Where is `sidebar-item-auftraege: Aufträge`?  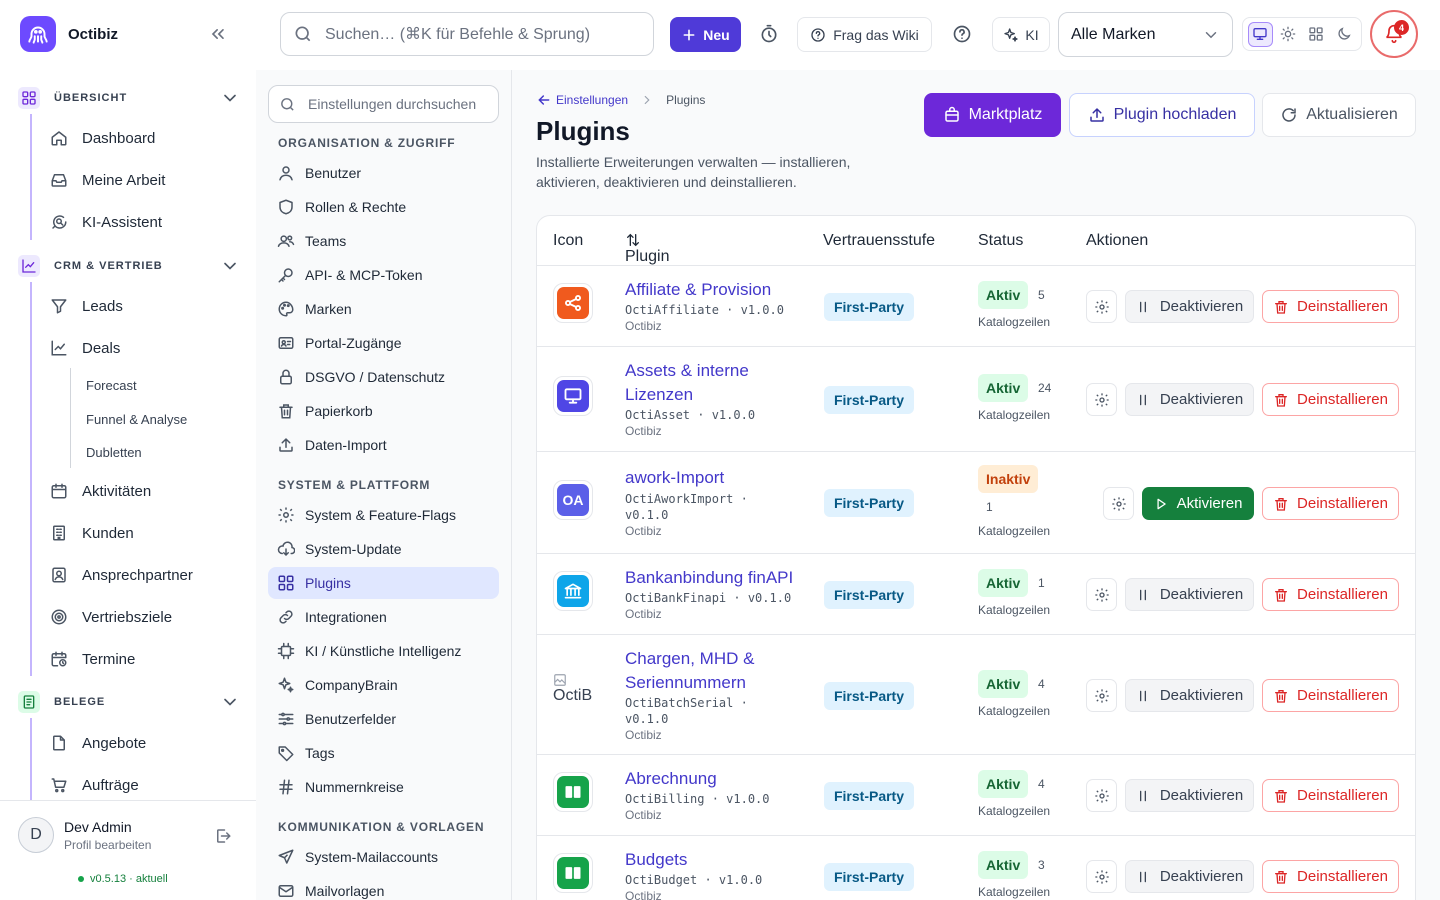 sidebar-item-auftraege: Aufträge is located at coordinates (94, 785).